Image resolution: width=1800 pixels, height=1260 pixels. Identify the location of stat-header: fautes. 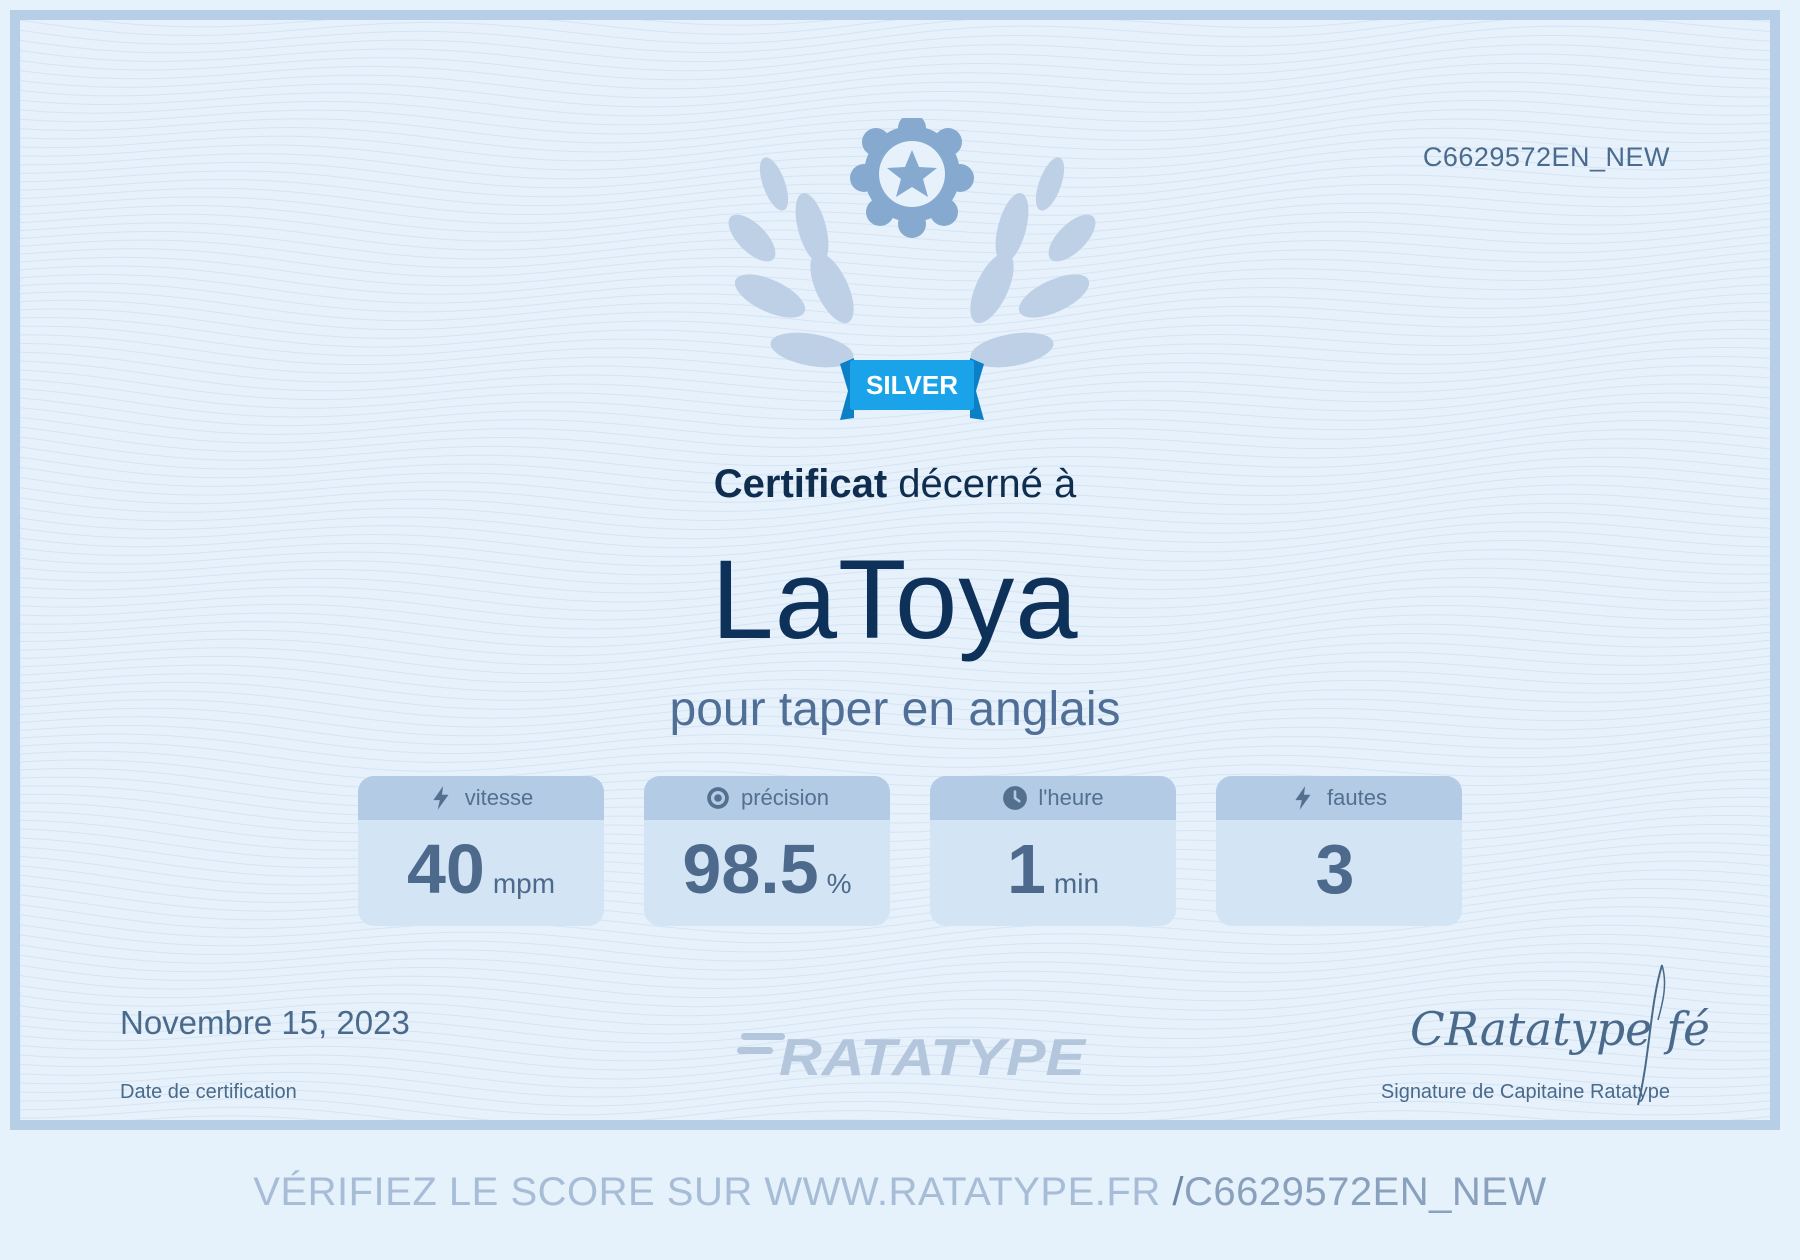
(1339, 798).